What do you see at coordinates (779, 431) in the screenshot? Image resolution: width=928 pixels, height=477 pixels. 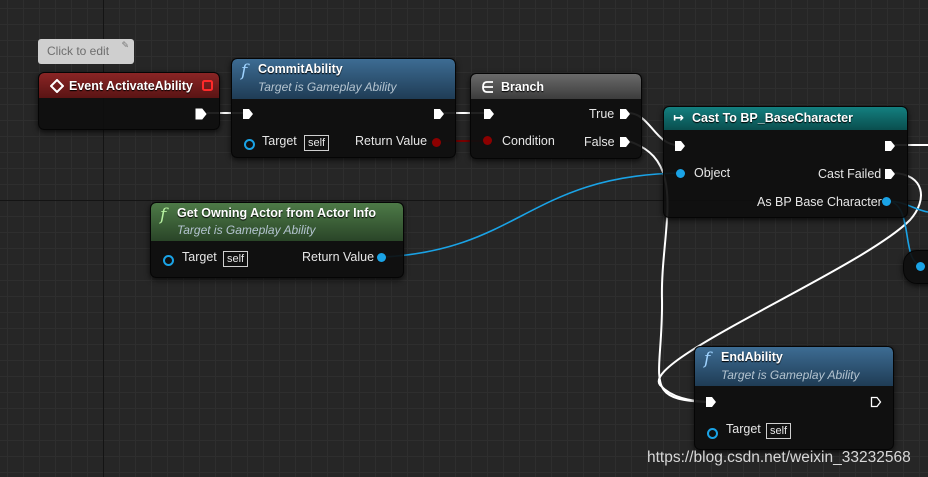 I see `end-self-box: self` at bounding box center [779, 431].